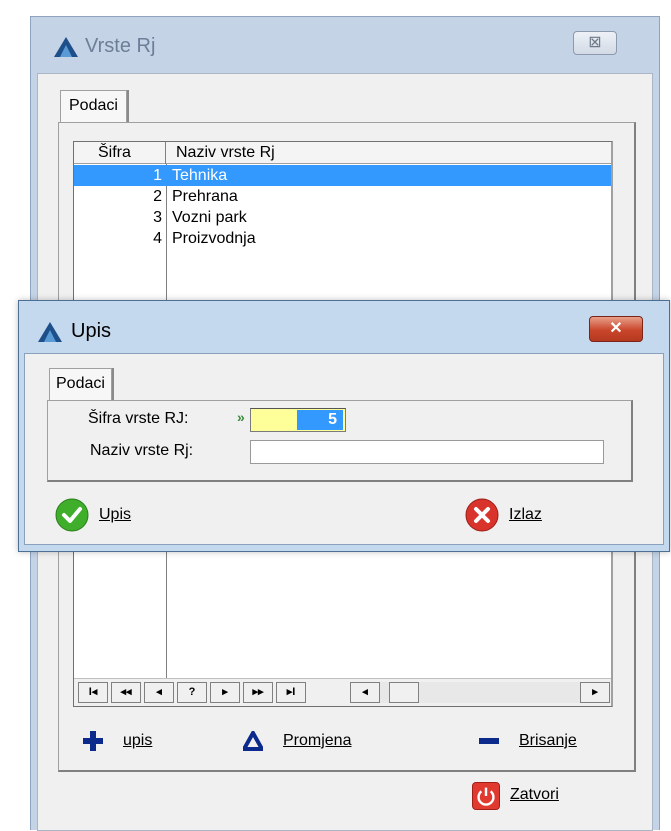  Describe the element at coordinates (489, 741) in the screenshot. I see `minus-icon` at that location.